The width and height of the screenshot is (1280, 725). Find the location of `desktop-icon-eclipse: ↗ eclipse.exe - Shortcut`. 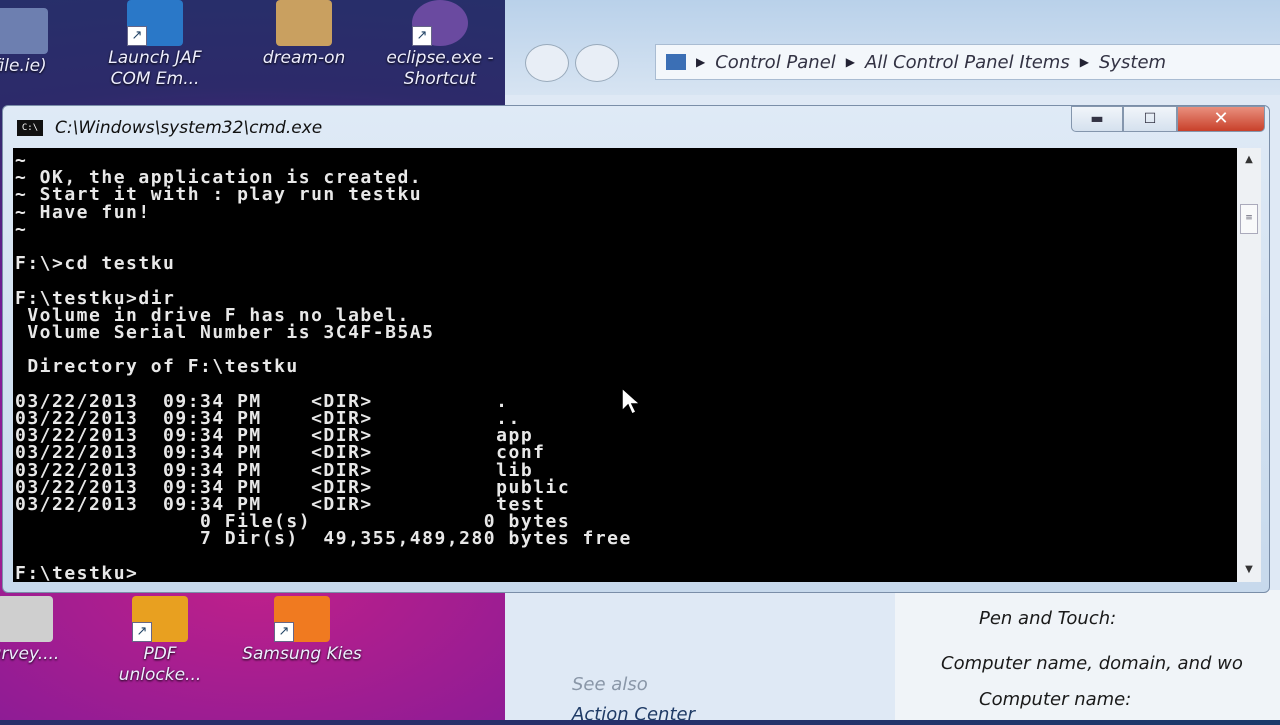

desktop-icon-eclipse: ↗ eclipse.exe - Shortcut is located at coordinates (440, 45).